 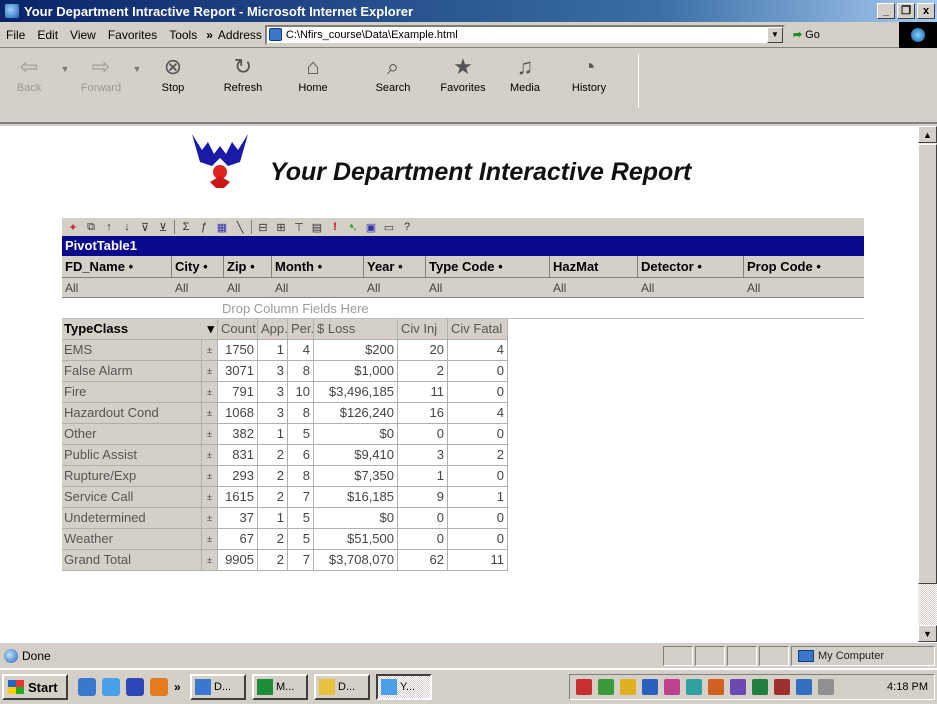 I want to click on refresh-button: ↻ Refresh, so click(x=243, y=74).